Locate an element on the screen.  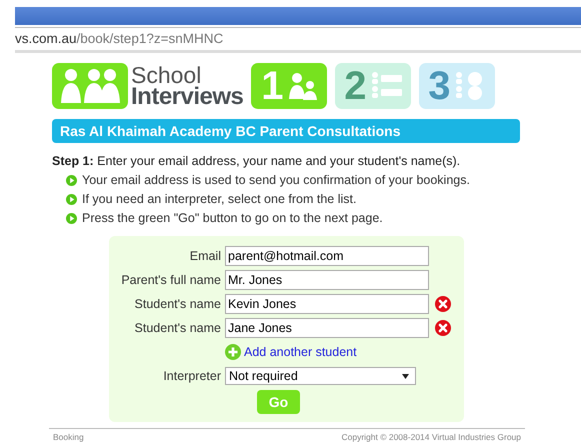
field-label: Email is located at coordinates (204, 256).